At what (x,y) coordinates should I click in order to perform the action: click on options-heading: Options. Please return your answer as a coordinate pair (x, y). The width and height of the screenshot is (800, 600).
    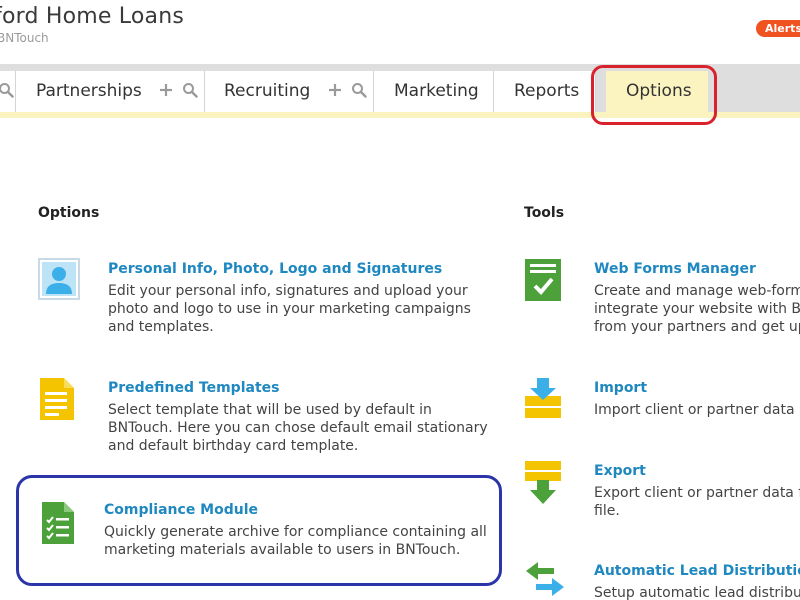
    Looking at the image, I should click on (69, 213).